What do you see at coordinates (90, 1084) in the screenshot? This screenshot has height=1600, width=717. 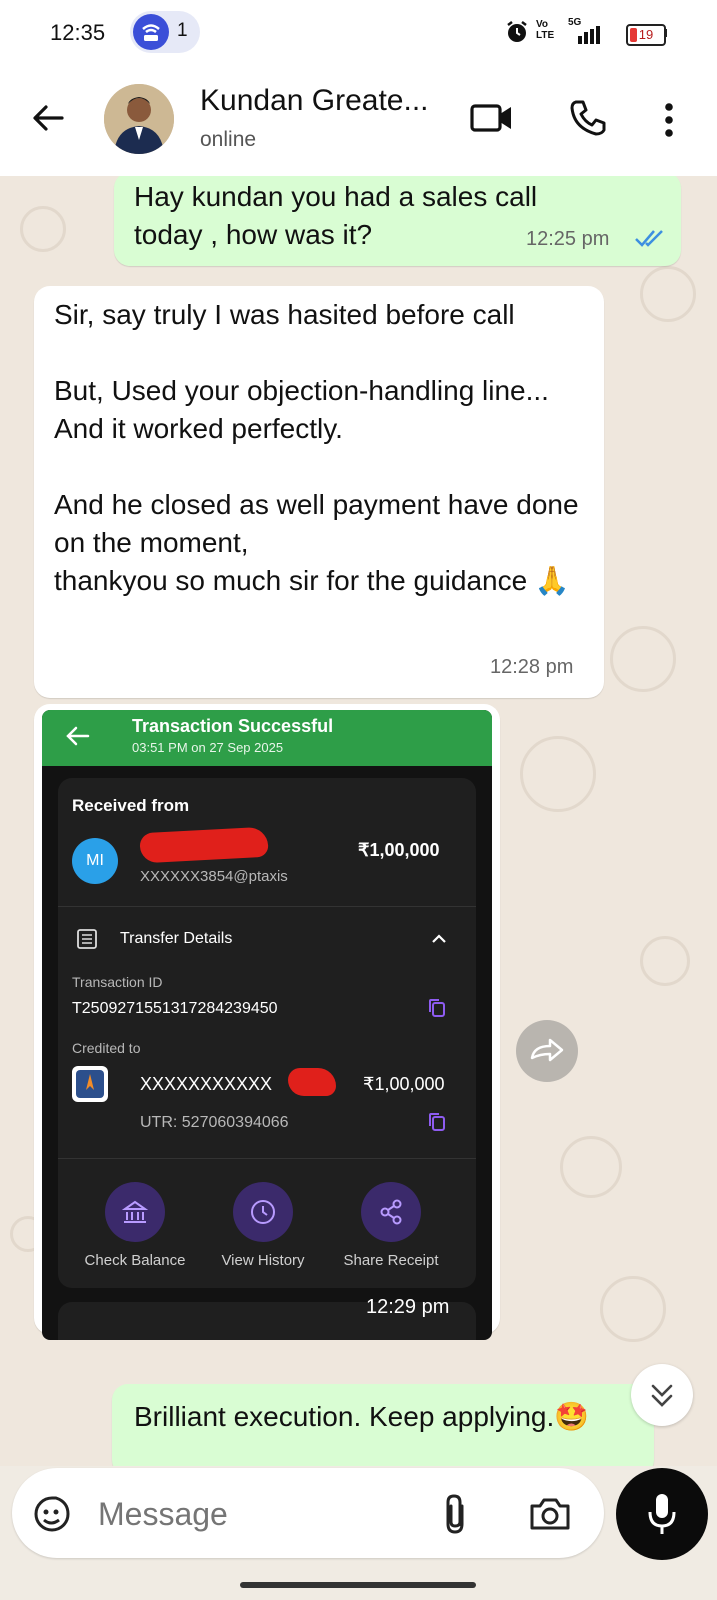 I see `bank-logo-icon` at bounding box center [90, 1084].